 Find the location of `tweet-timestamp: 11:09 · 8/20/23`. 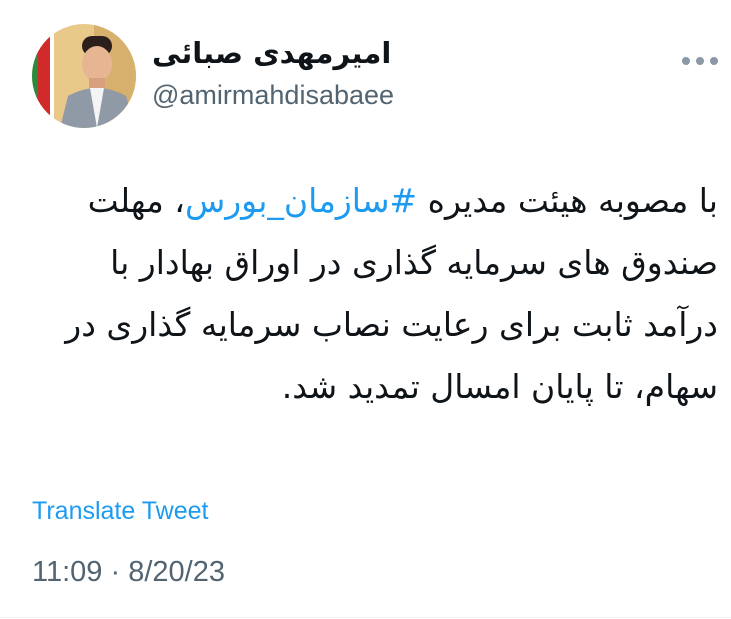

tweet-timestamp: 11:09 · 8/20/23 is located at coordinates (128, 572).